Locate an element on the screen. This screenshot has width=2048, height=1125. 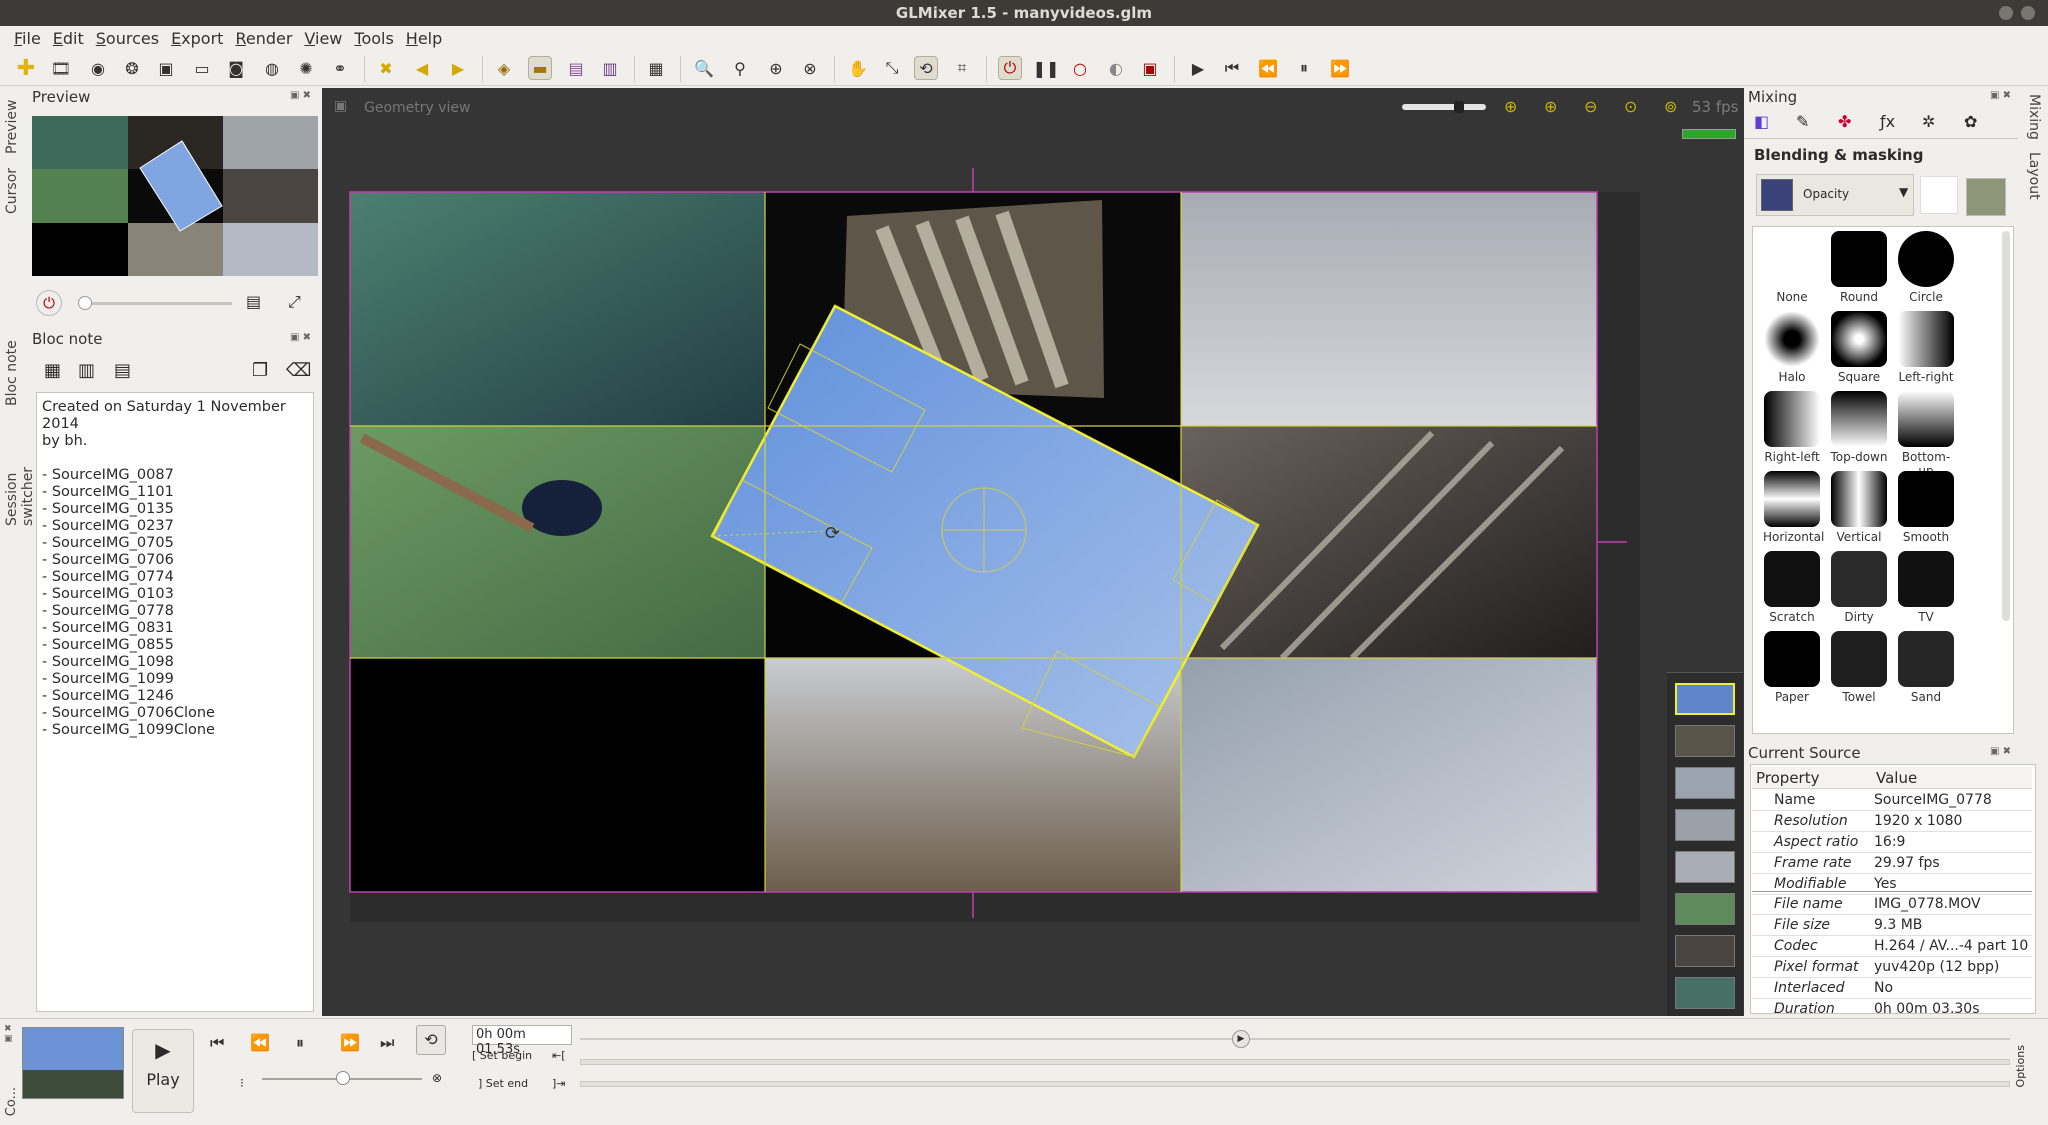
mask-list-scrollbar is located at coordinates (2006, 426).